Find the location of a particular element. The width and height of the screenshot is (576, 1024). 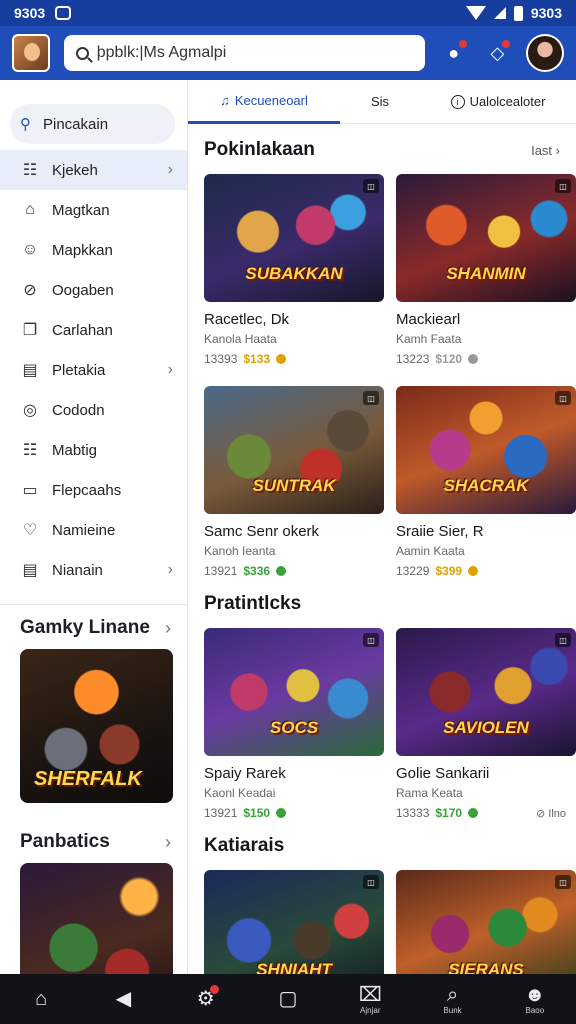

game-logo: SHACRAK is located at coordinates (486, 485).